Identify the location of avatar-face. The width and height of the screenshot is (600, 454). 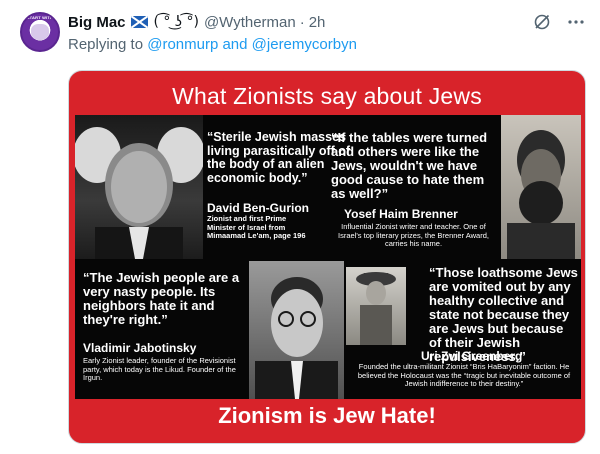
(40, 32).